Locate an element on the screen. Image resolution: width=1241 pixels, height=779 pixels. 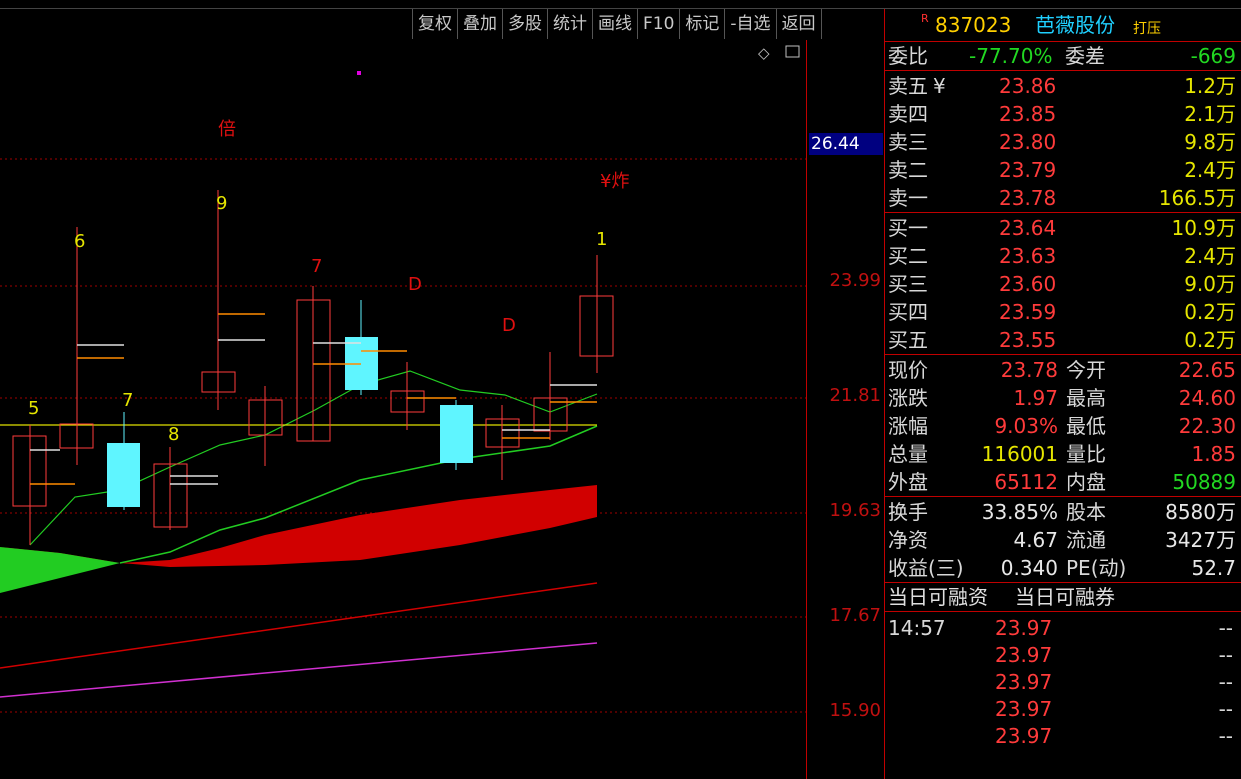
axis-tick: 23.99 is located at coordinates (855, 280).